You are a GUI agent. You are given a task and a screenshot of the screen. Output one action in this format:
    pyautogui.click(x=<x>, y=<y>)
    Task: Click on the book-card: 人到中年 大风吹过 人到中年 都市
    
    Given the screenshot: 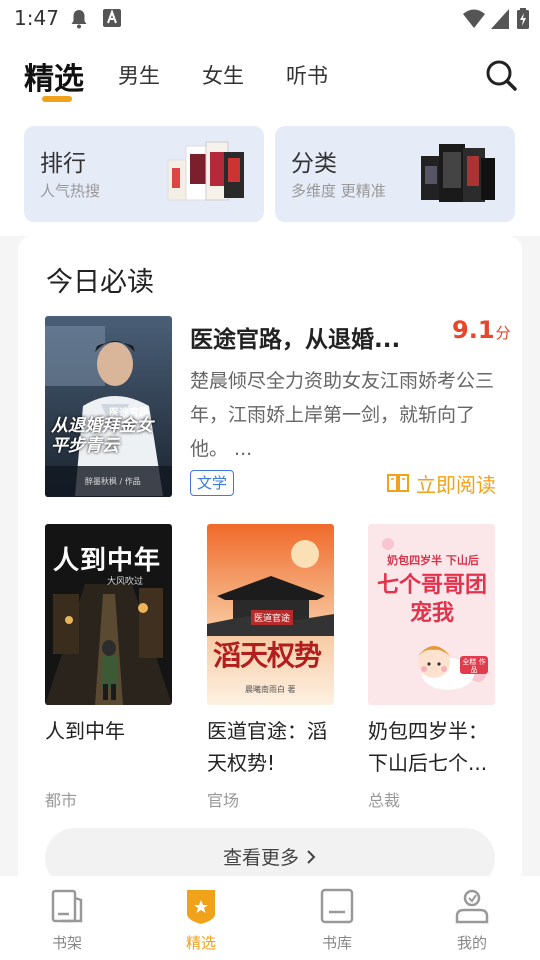 What is the action you would take?
    pyautogui.click(x=109, y=667)
    